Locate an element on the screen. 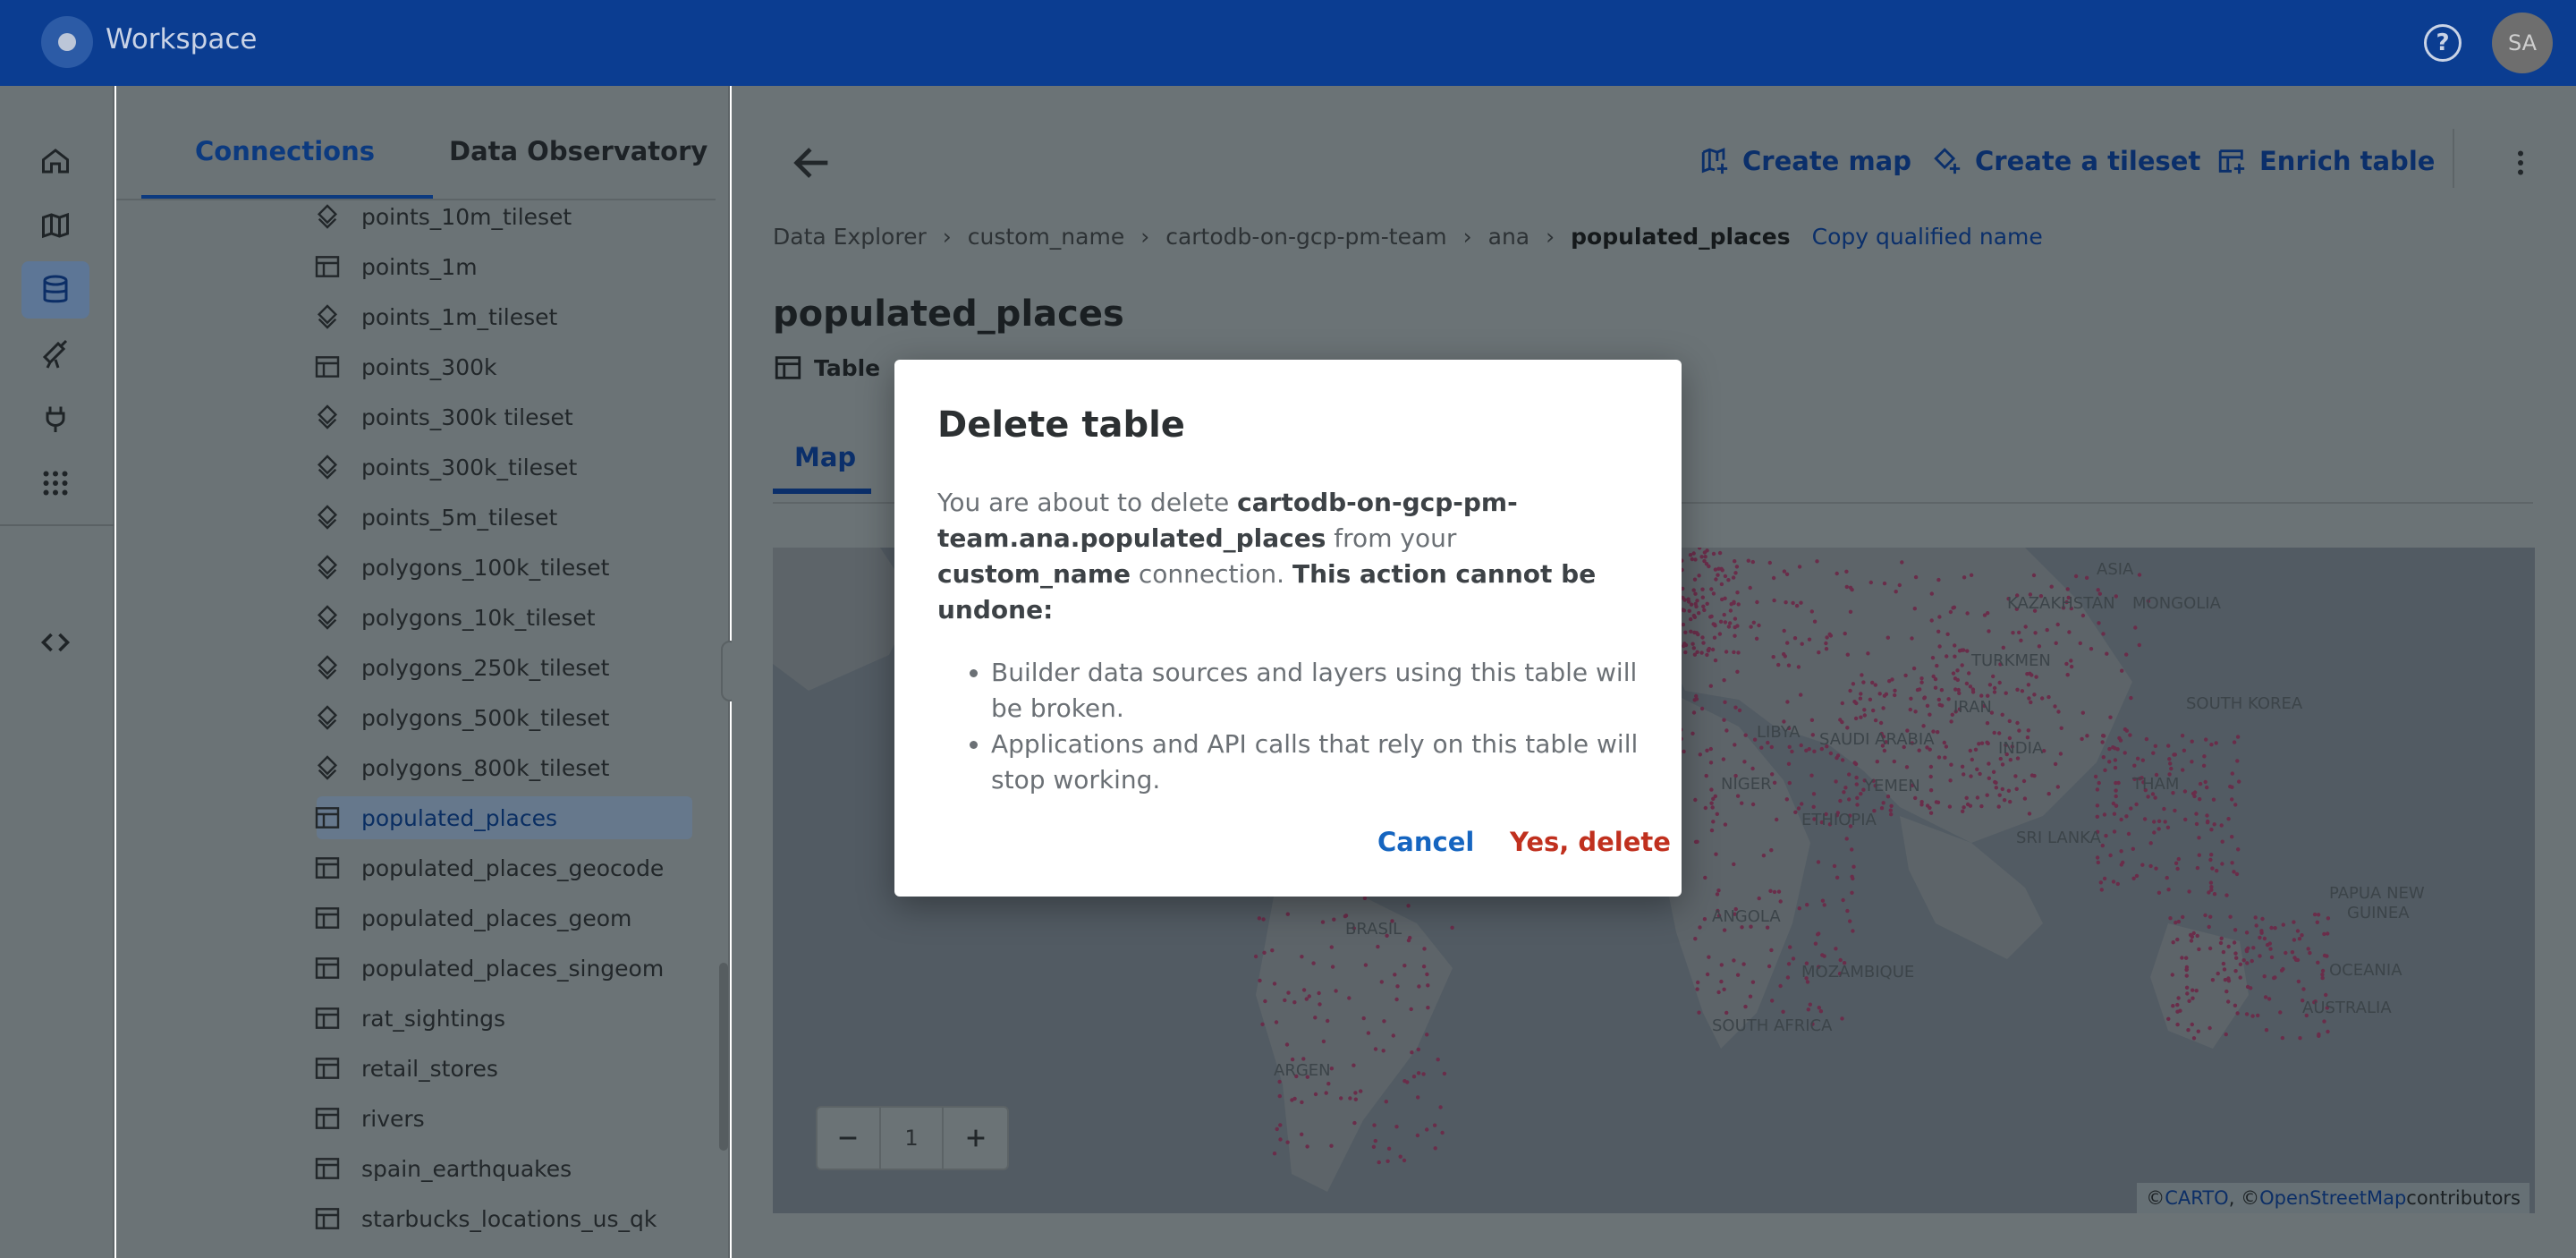  zoom-out-button is located at coordinates (849, 1138).